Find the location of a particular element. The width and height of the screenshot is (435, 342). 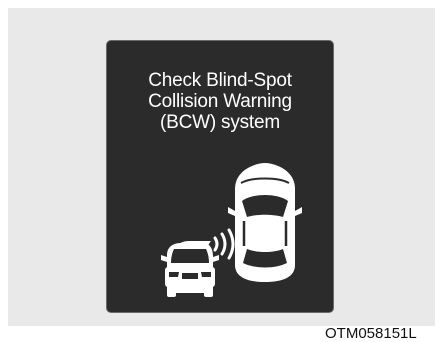

car-top-view-icon is located at coordinates (265, 222).